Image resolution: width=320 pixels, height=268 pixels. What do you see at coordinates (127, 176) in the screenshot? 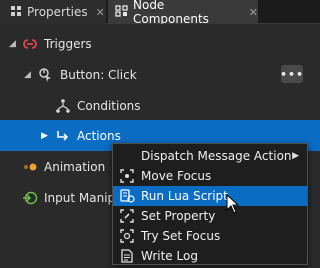
I see `move-focus-icon` at bounding box center [127, 176].